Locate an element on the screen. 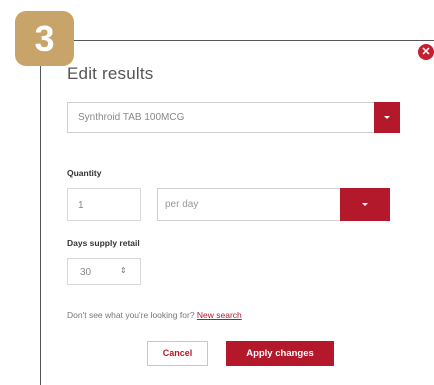 The width and height of the screenshot is (434, 385). quantity-unit-value: per day is located at coordinates (182, 204).